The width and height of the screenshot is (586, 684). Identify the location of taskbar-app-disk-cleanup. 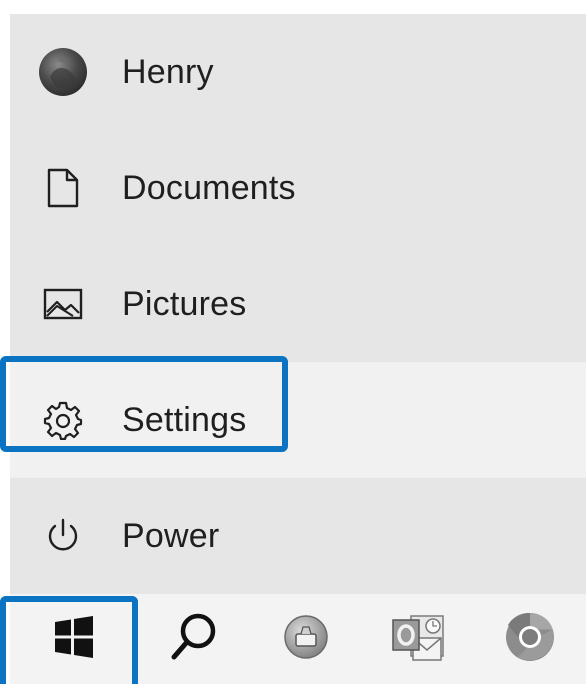
(306, 639).